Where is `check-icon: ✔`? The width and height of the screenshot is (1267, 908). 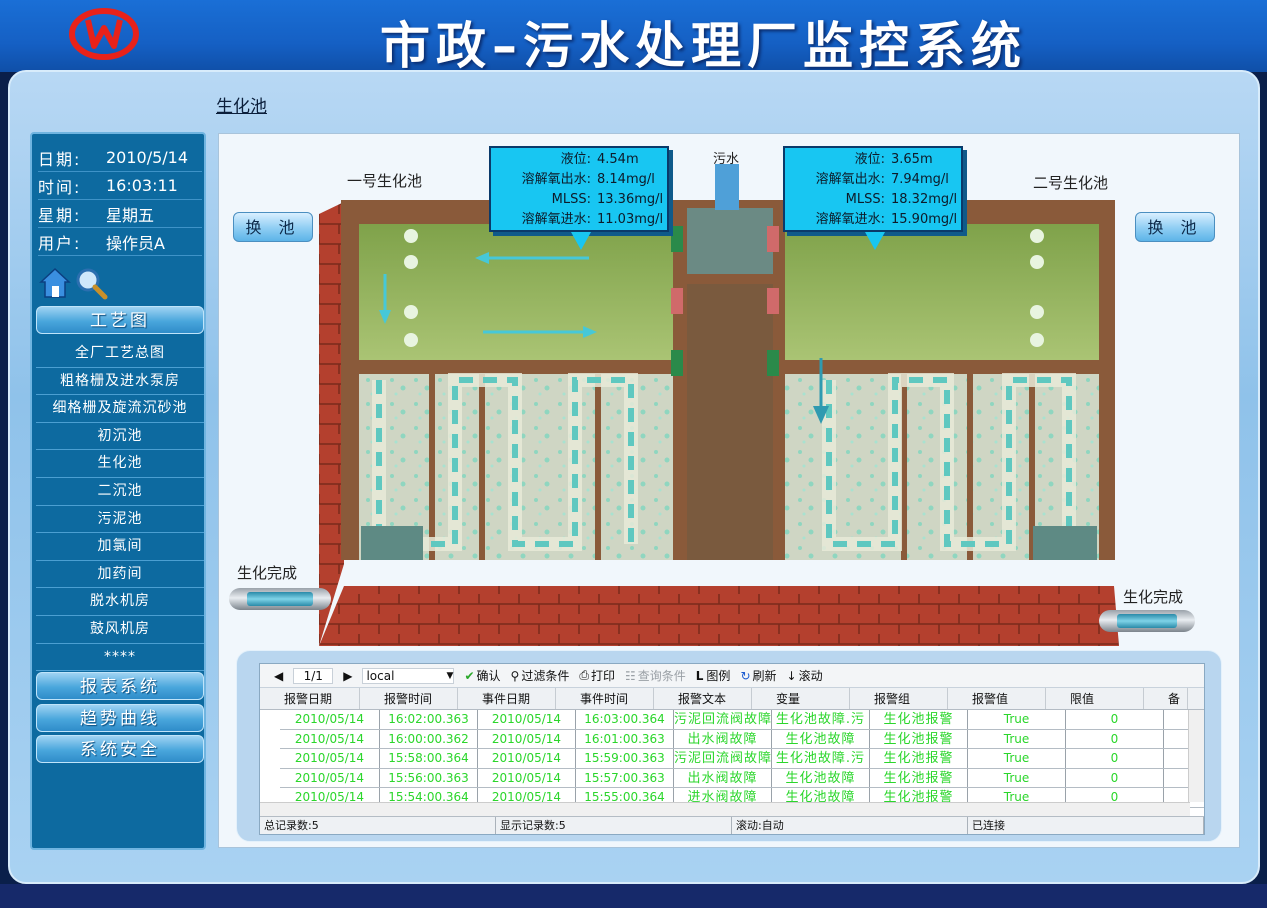
check-icon: ✔ is located at coordinates (469, 675).